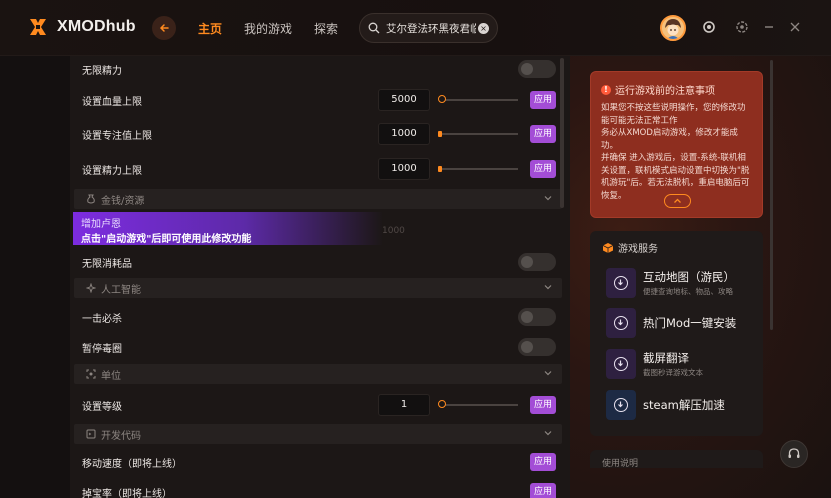  I want to click on unlimited-stamina-toggle, so click(537, 69).